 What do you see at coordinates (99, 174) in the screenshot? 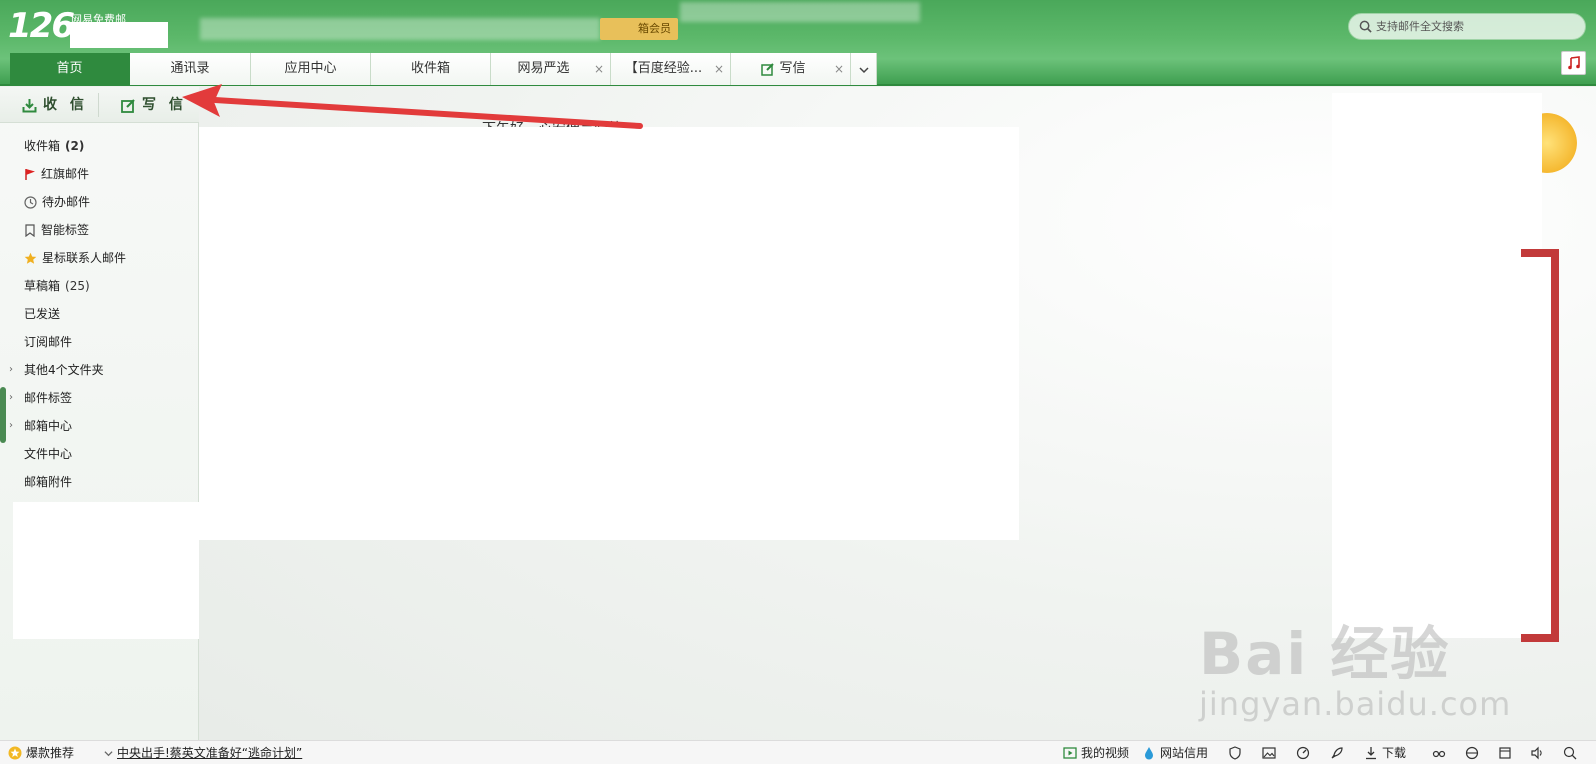
I see `folder-flagged: 红旗邮件` at bounding box center [99, 174].